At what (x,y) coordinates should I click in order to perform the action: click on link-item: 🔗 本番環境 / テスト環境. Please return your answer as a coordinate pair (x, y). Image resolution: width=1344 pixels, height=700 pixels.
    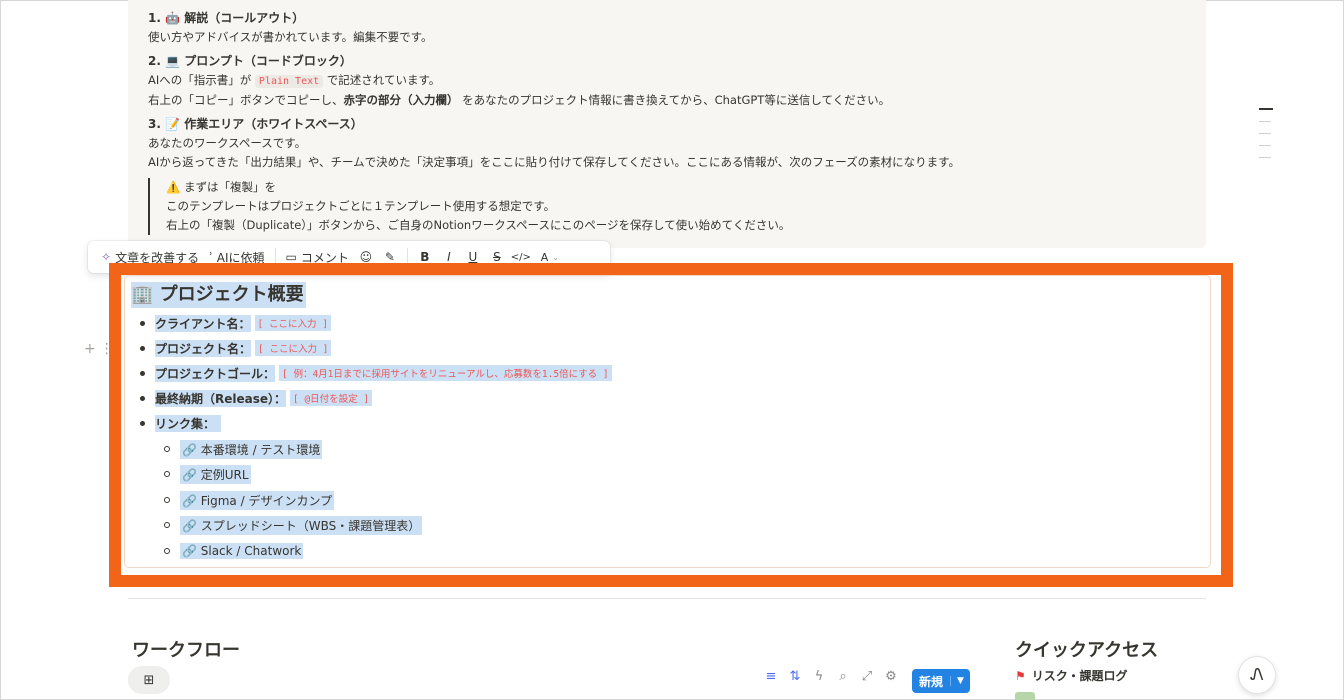
    Looking at the image, I should click on (227, 449).